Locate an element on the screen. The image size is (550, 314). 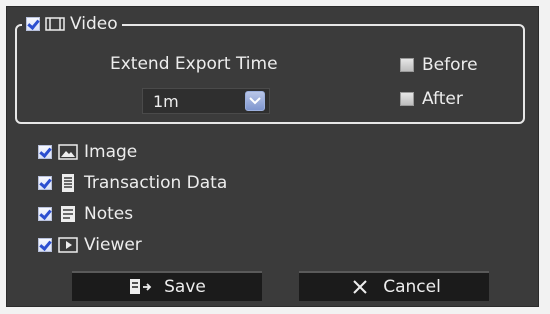
viewer-icon is located at coordinates (68, 245).